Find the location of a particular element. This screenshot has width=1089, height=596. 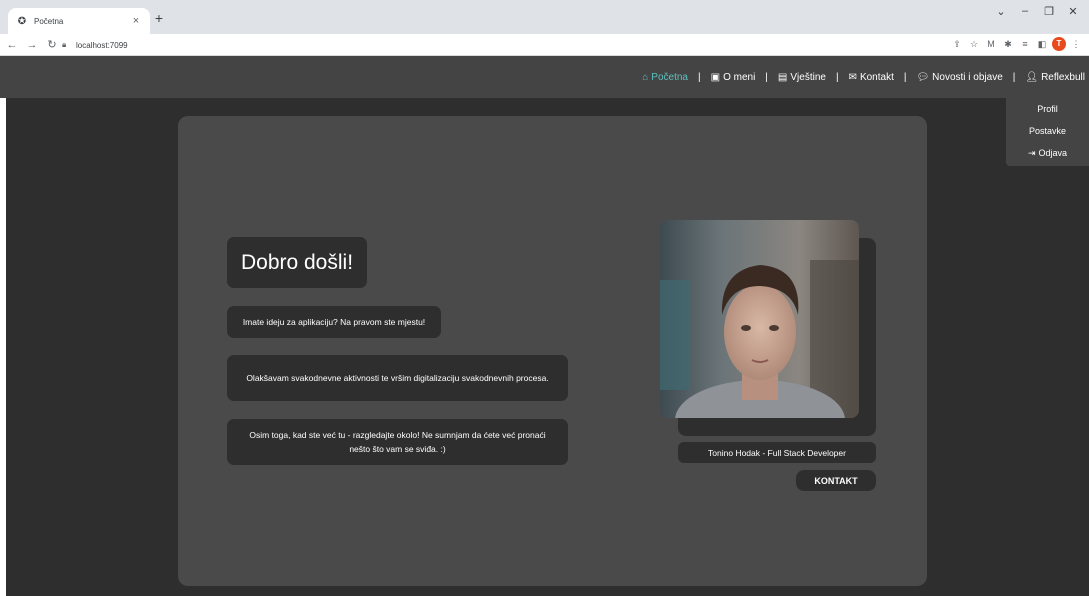

forward-icon: → is located at coordinates (32, 45).